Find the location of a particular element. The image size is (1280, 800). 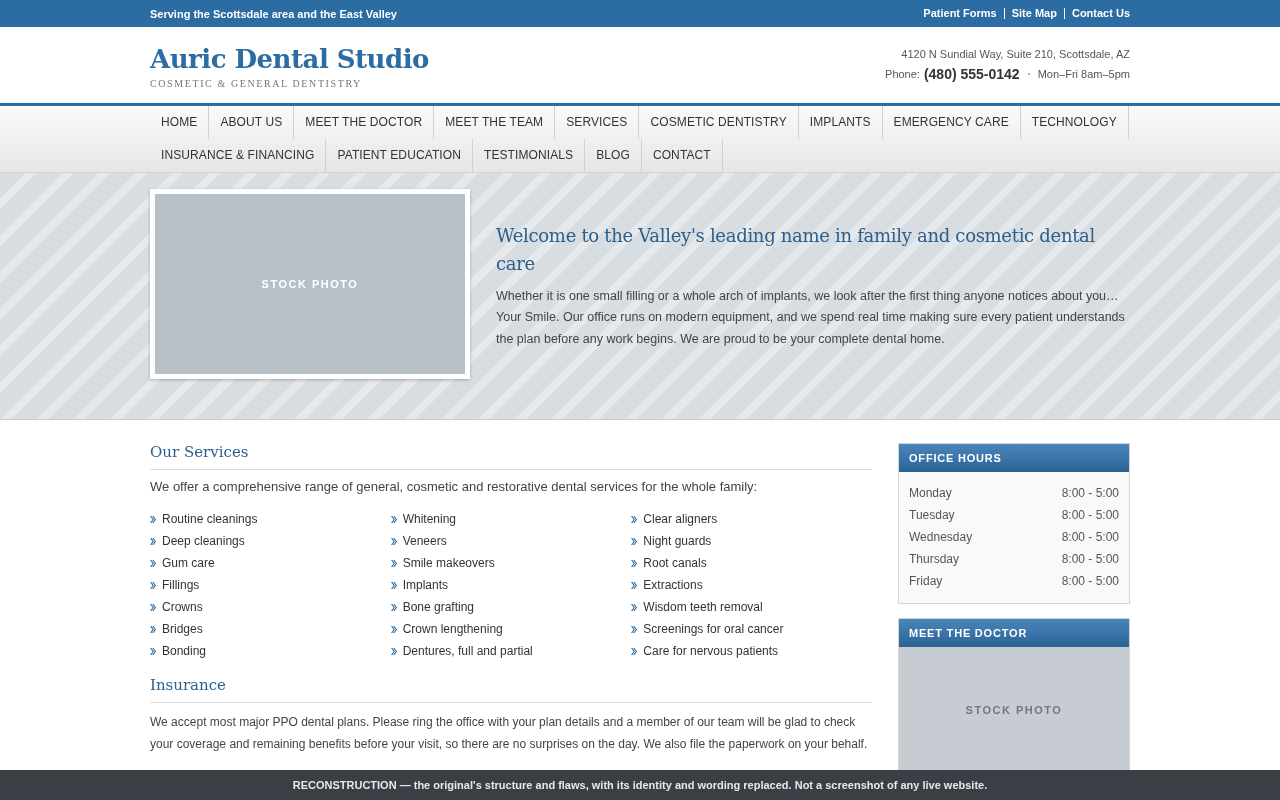

services-intro: We offer a comprehensive range of general, cosmetic and restorative dental services for the whole family: is located at coordinates (454, 487).